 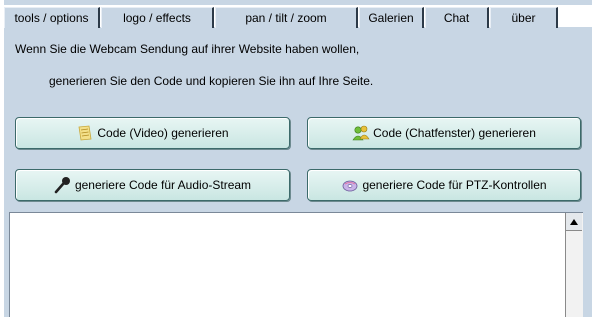 What do you see at coordinates (457, 17) in the screenshot?
I see `tab-chat: Chat` at bounding box center [457, 17].